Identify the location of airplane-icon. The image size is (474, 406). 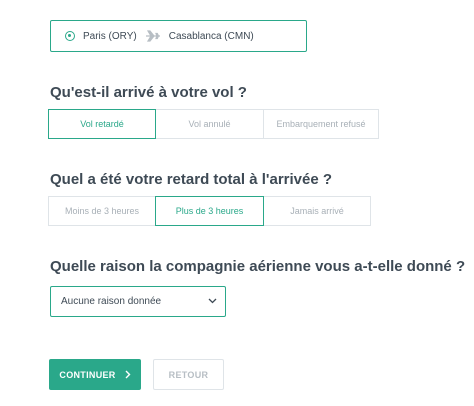
(153, 36).